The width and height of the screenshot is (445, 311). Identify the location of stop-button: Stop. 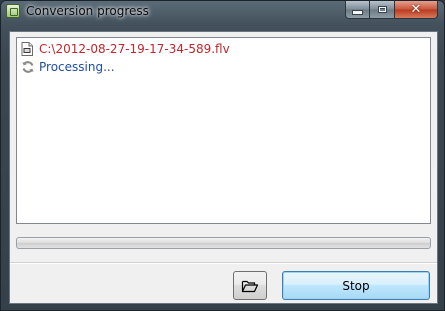
(356, 285).